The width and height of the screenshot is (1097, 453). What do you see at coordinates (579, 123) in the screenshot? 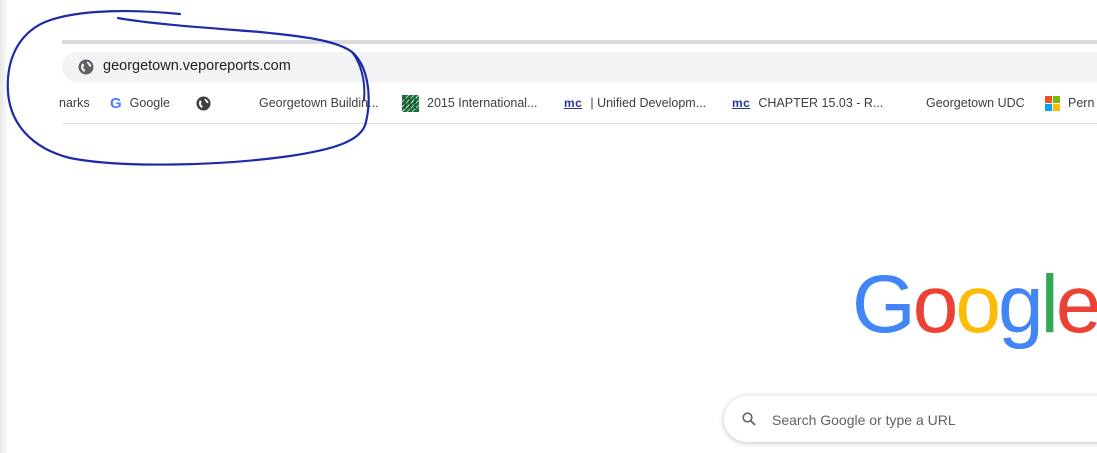
I see `bookmarks-bar-divider` at bounding box center [579, 123].